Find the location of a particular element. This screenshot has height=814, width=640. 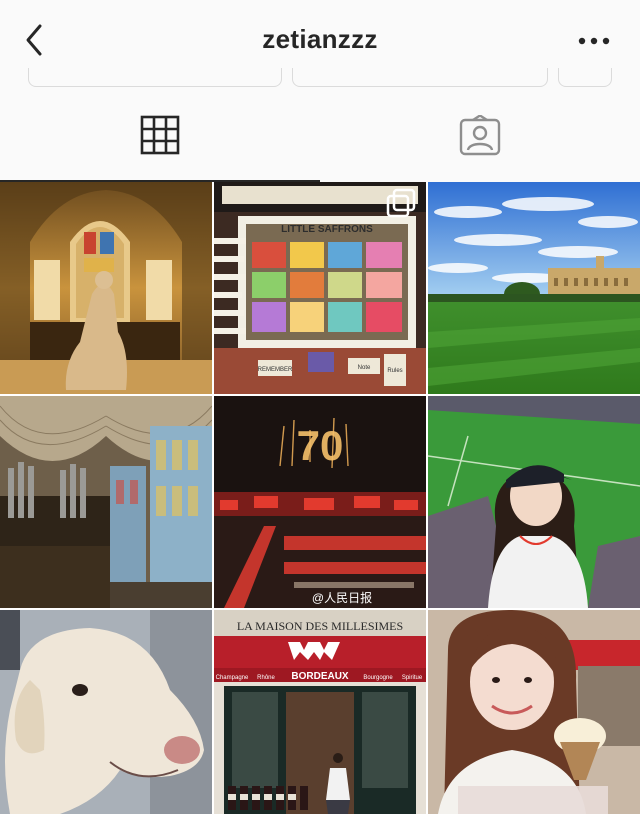

message-button is located at coordinates (420, 77).